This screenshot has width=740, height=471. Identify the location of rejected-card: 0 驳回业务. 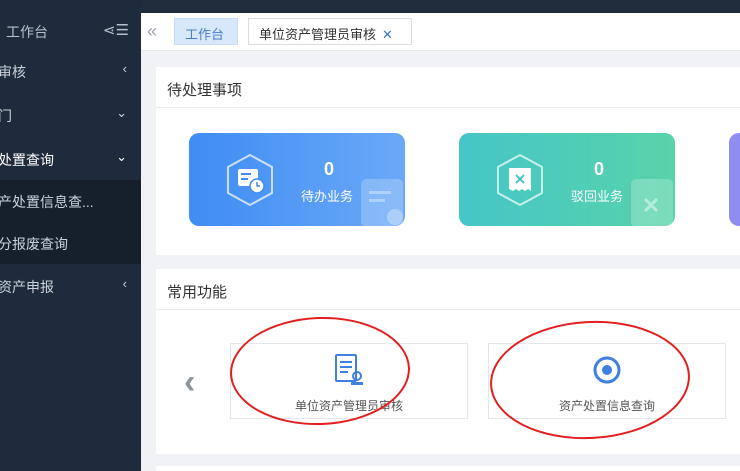
(567, 179).